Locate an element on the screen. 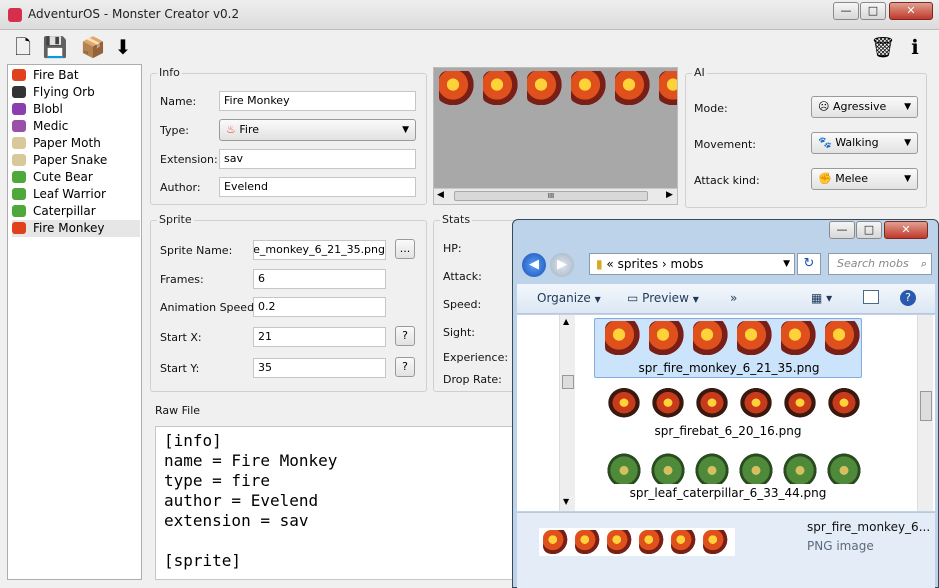  list-item: Cute Bear is located at coordinates (76, 177).